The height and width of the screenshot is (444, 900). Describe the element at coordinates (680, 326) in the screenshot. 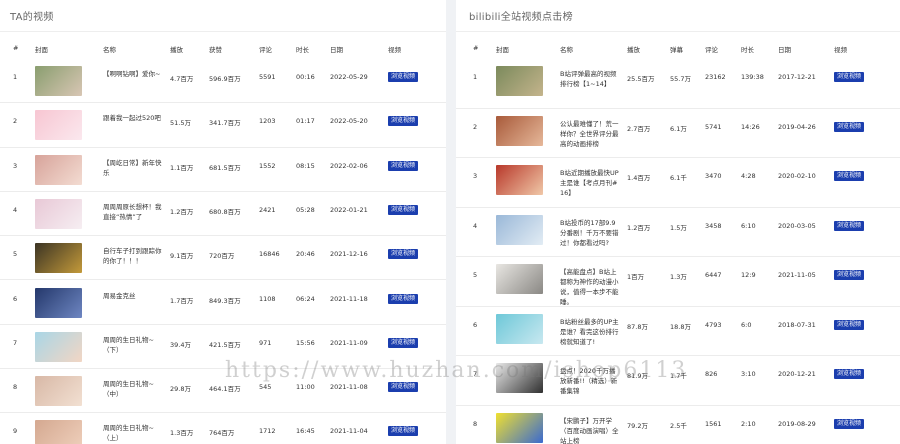

I see `danmu-count: 18.8万` at that location.